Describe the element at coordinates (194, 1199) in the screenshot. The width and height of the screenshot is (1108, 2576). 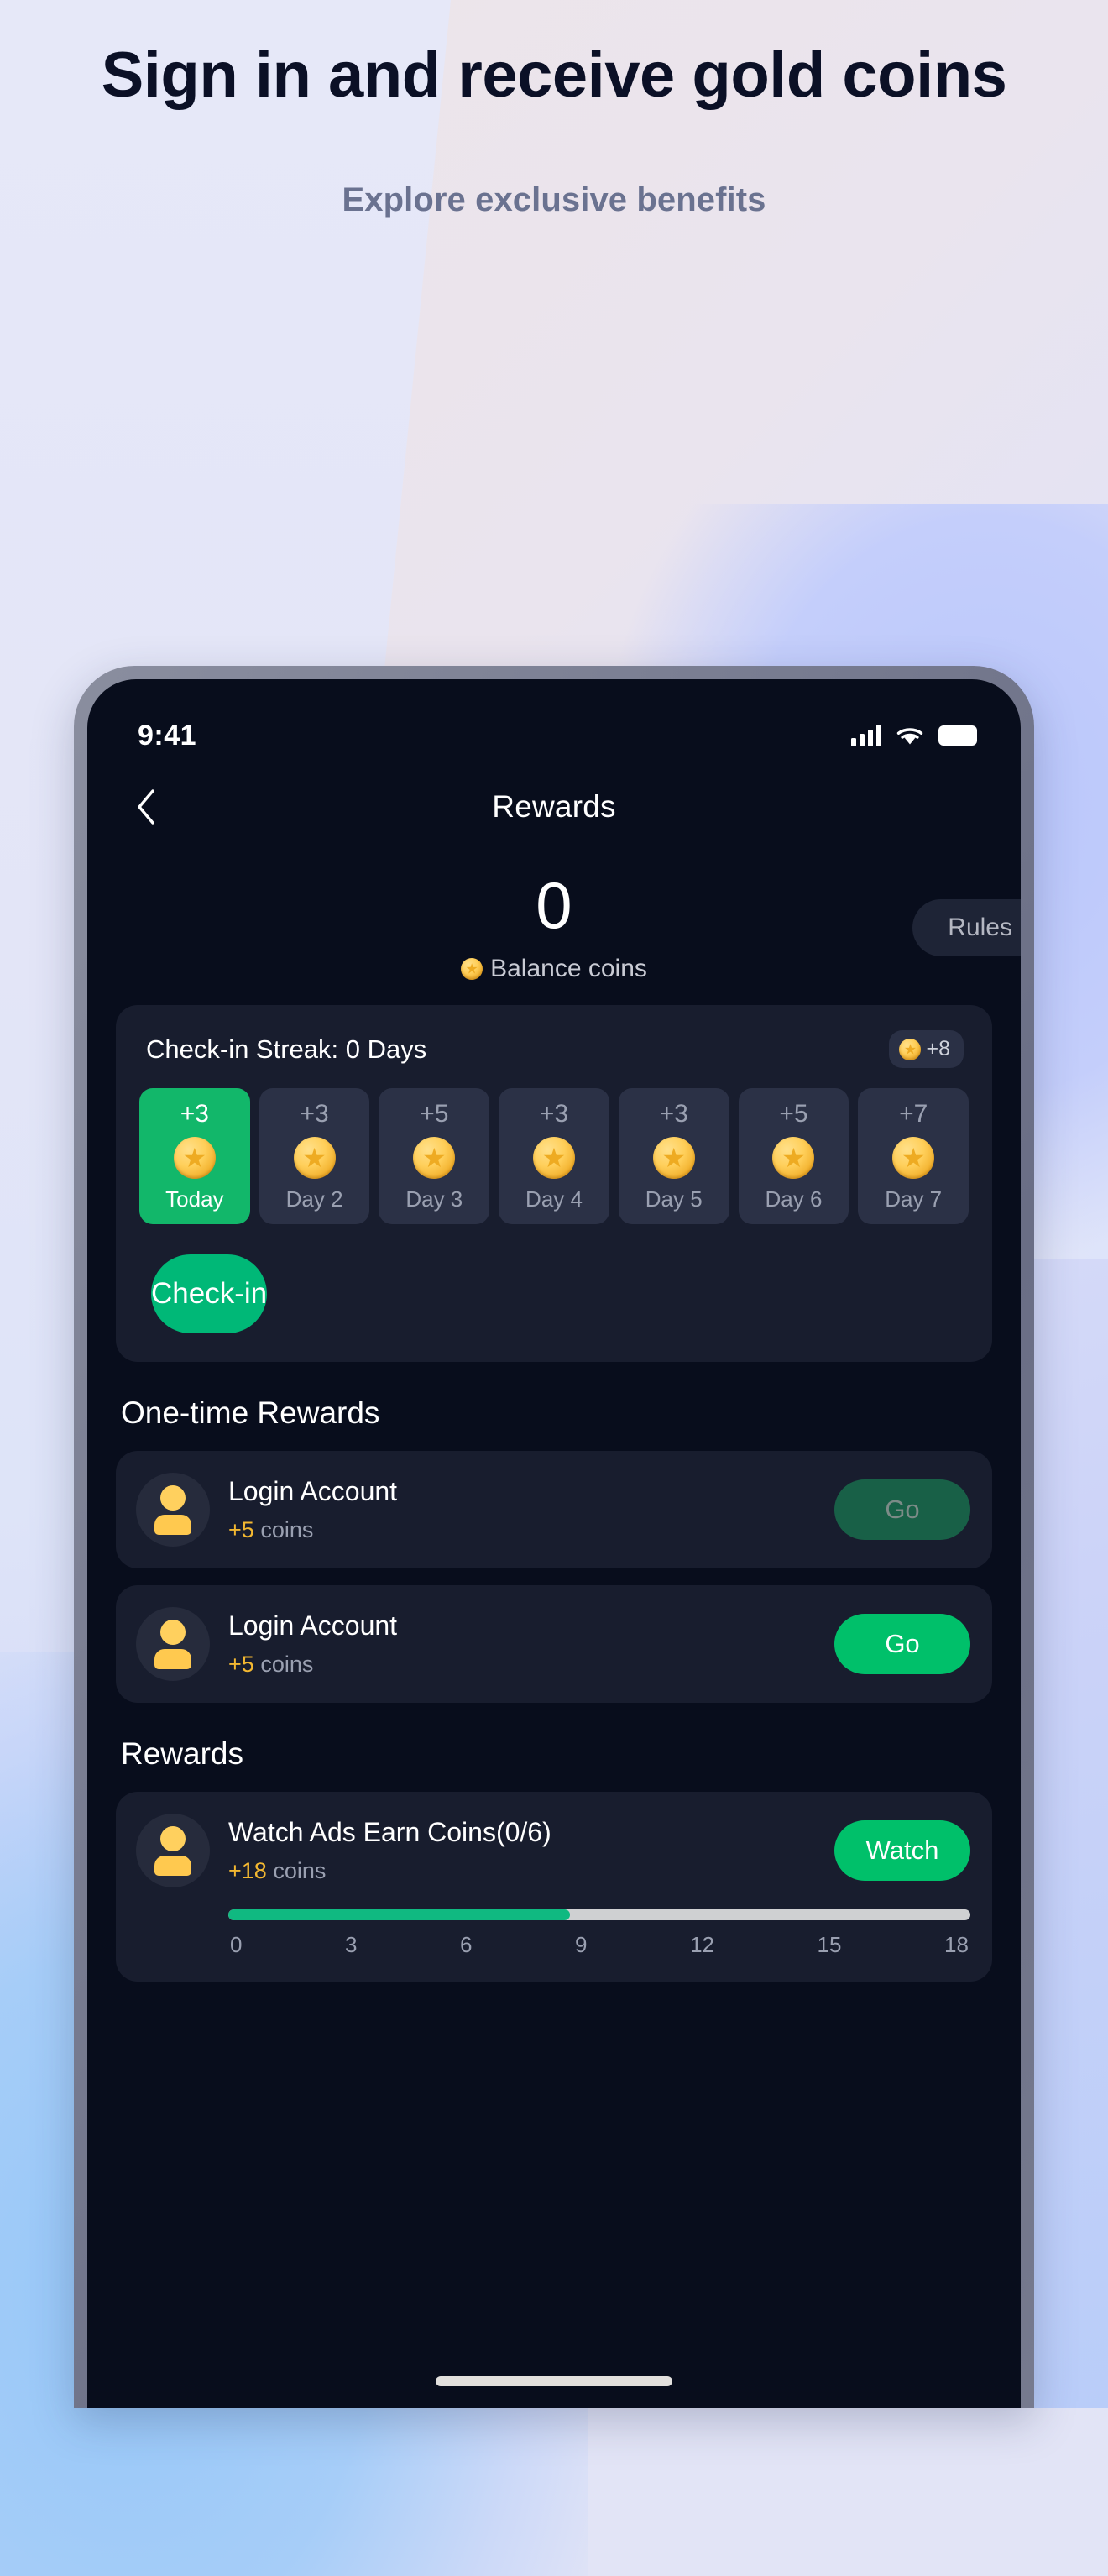
I see `checkin-day-label: Today` at that location.